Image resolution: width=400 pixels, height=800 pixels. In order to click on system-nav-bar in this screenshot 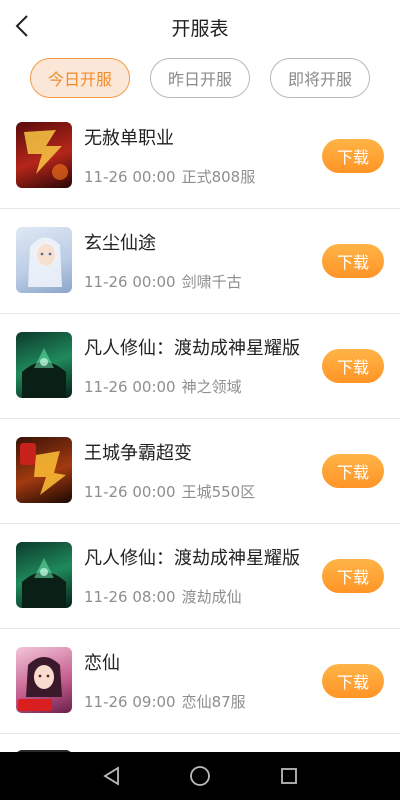, I will do `click(200, 776)`.